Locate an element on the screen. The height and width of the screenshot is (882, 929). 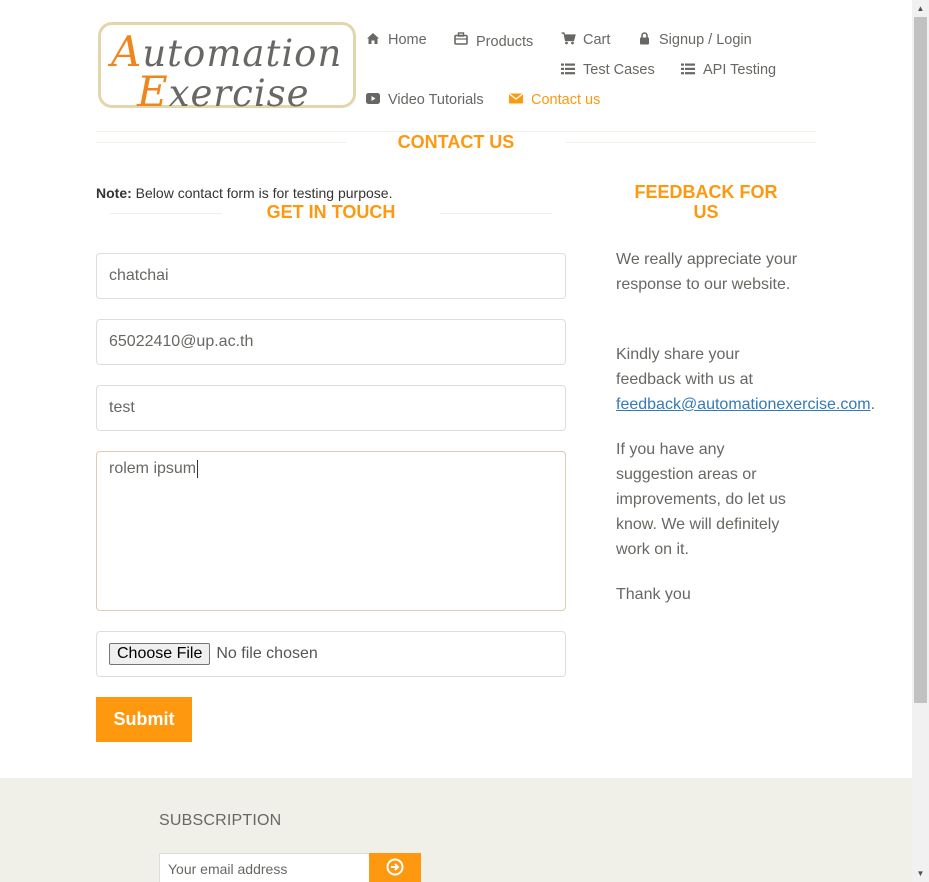
footer is located at coordinates (456, 830).